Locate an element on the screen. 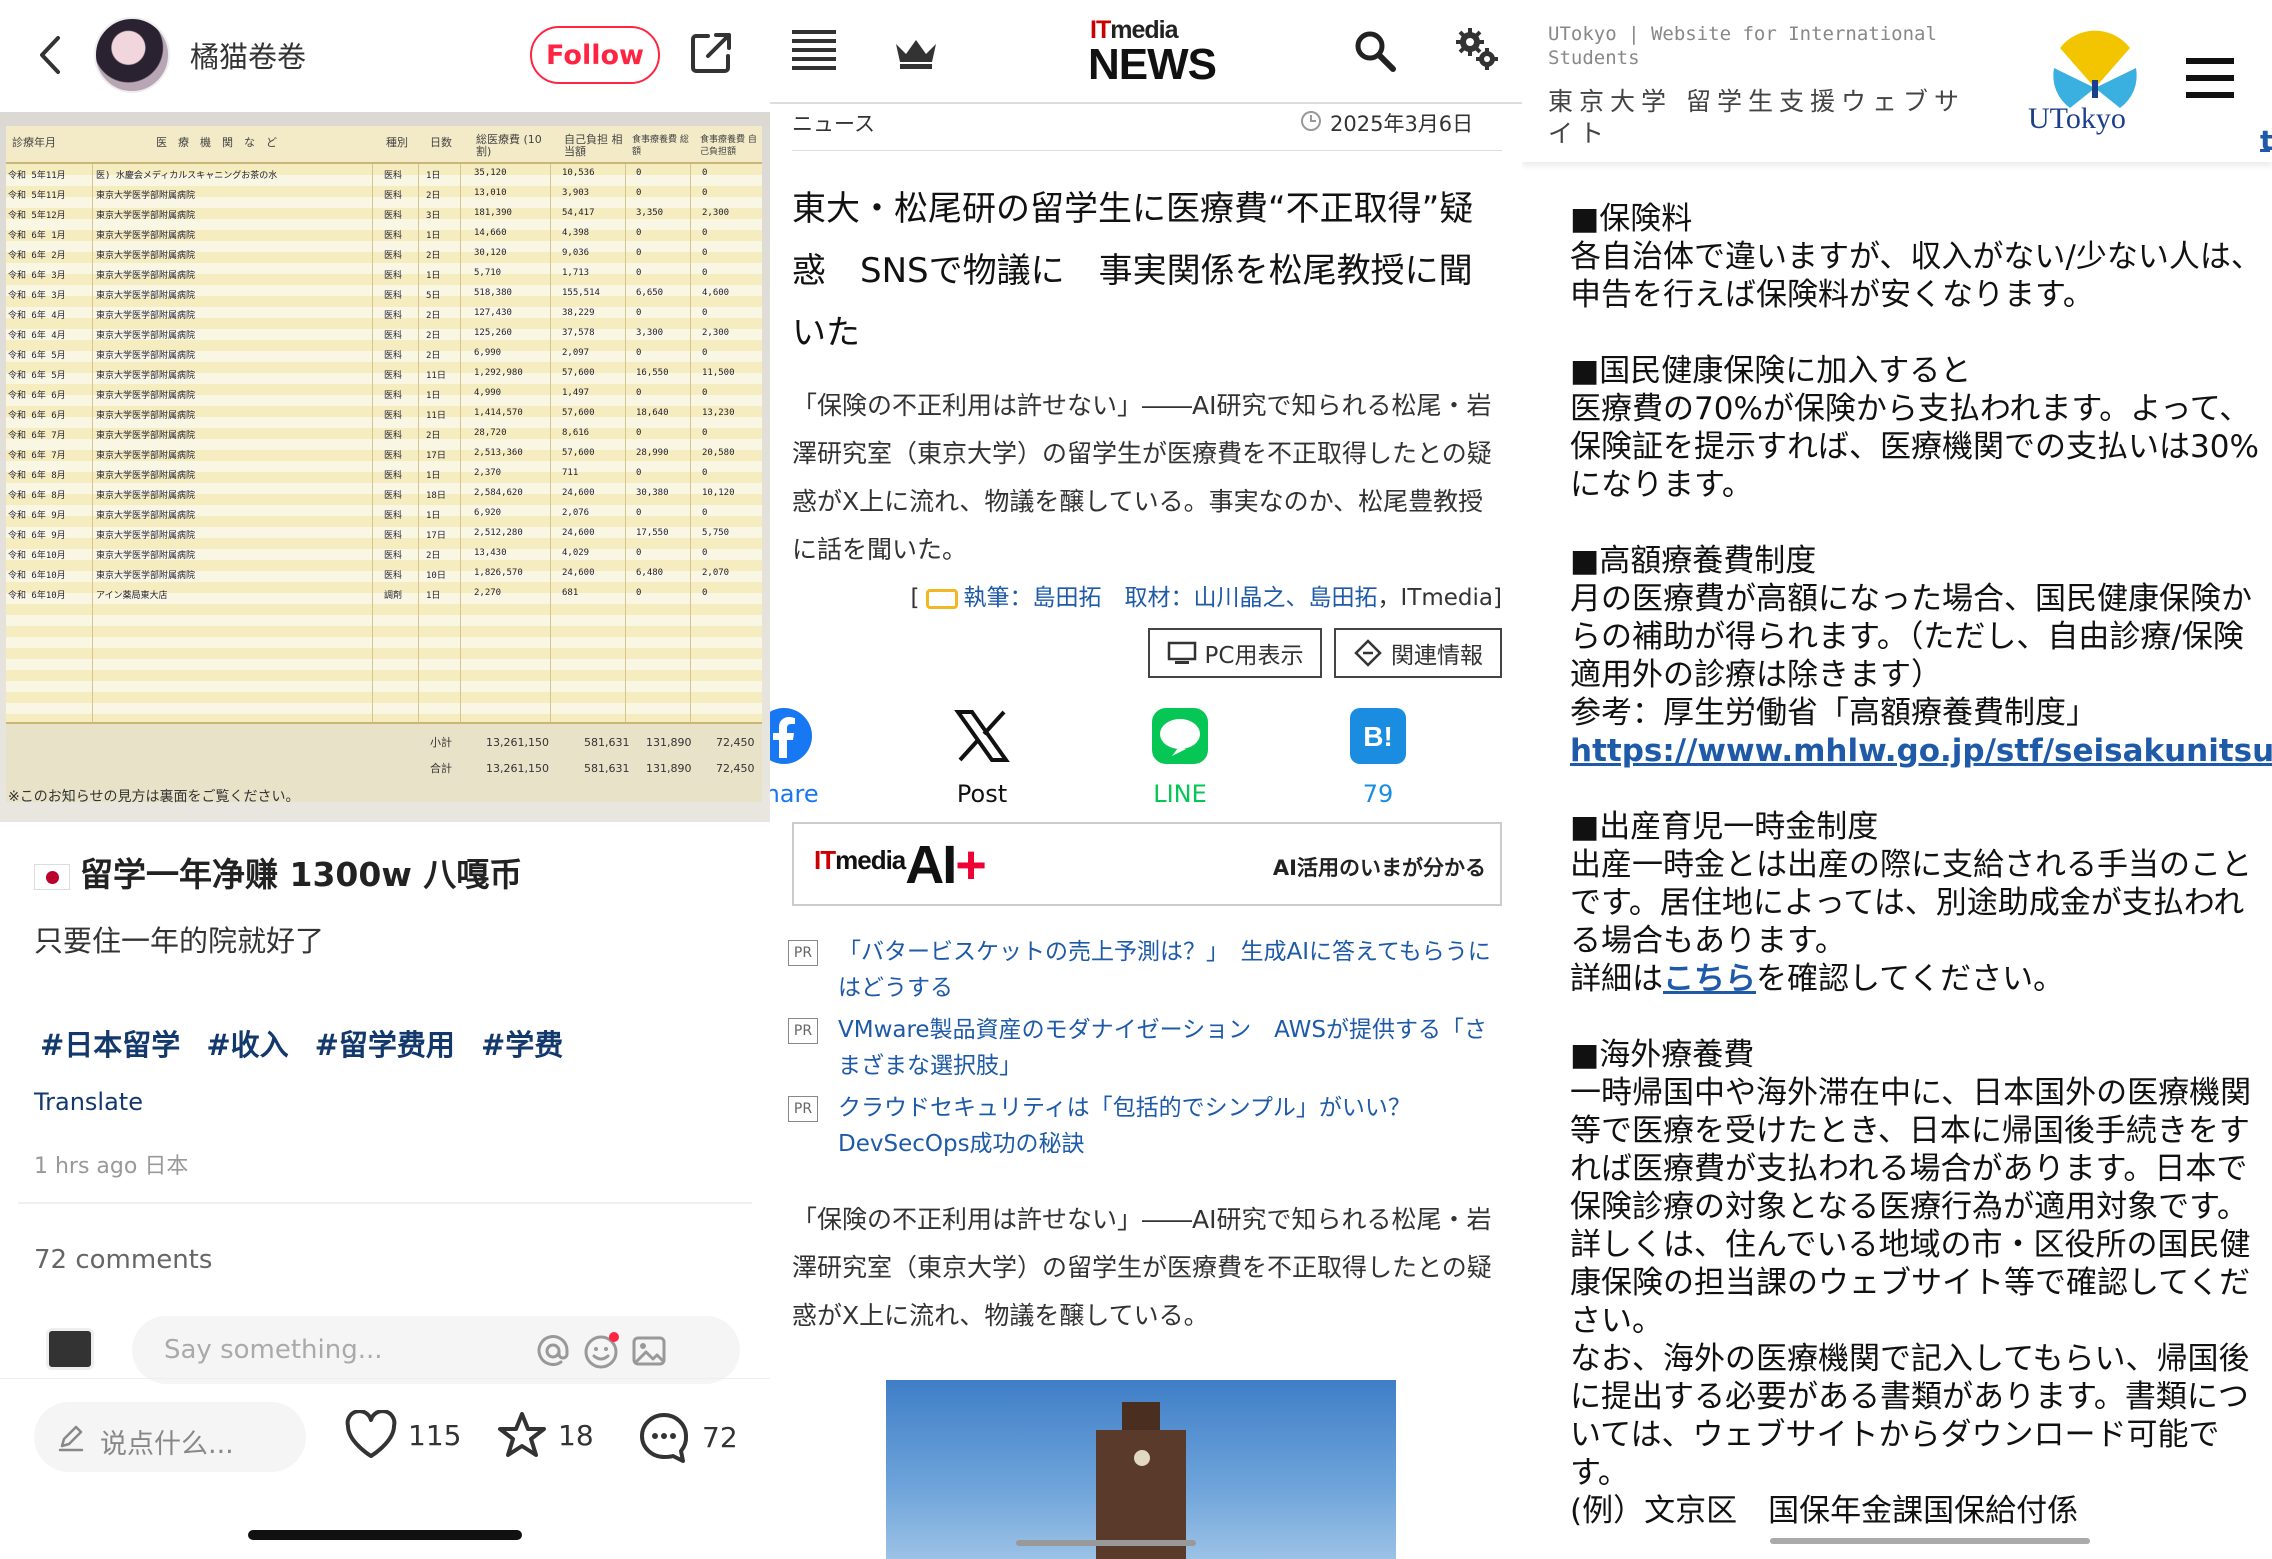 This screenshot has width=2272, height=1559. user-avatar is located at coordinates (132, 55).